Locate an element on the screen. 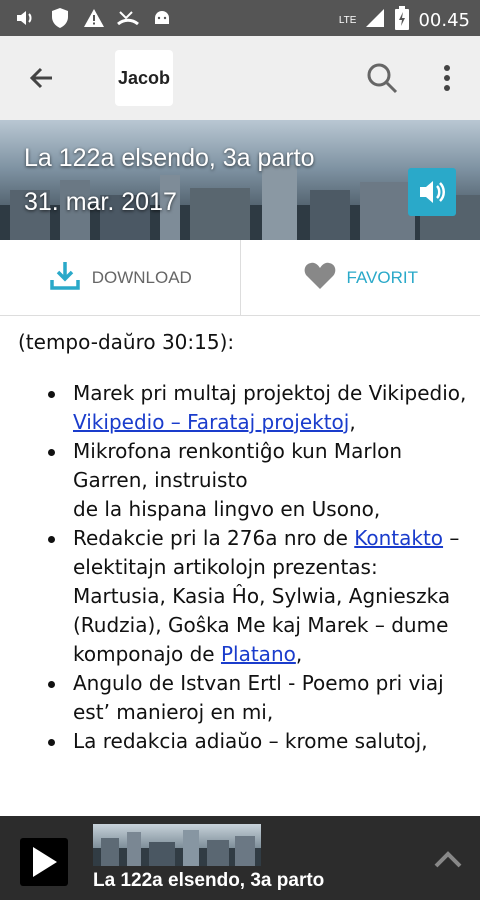 The image size is (480, 900). network-label: LTE is located at coordinates (347, 20).